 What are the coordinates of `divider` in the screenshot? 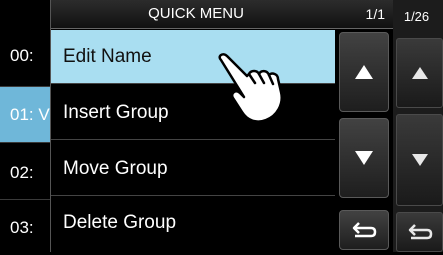 It's located at (25, 142).